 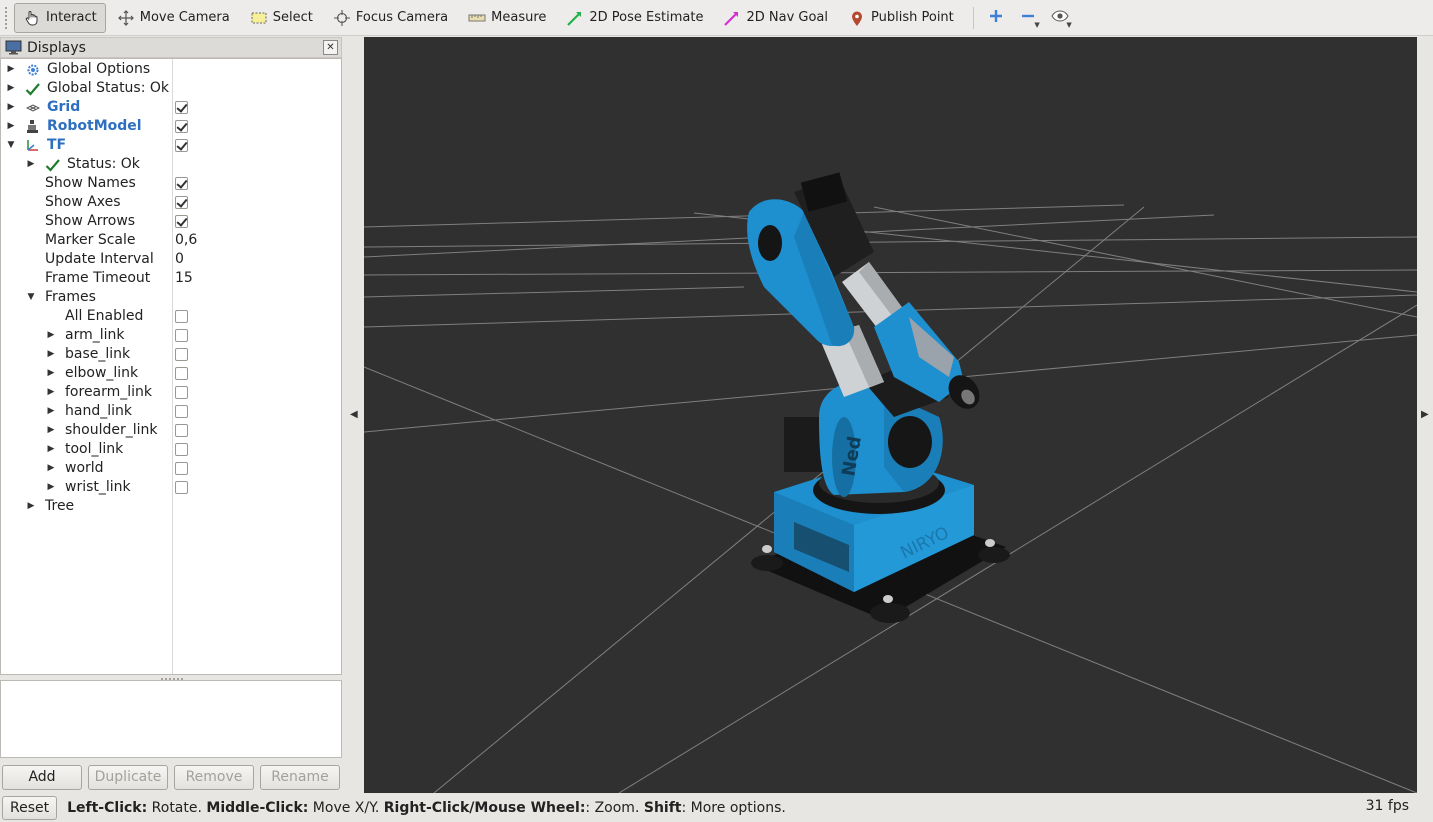 What do you see at coordinates (181, 107) in the screenshot?
I see `grid-enabled-checkbox` at bounding box center [181, 107].